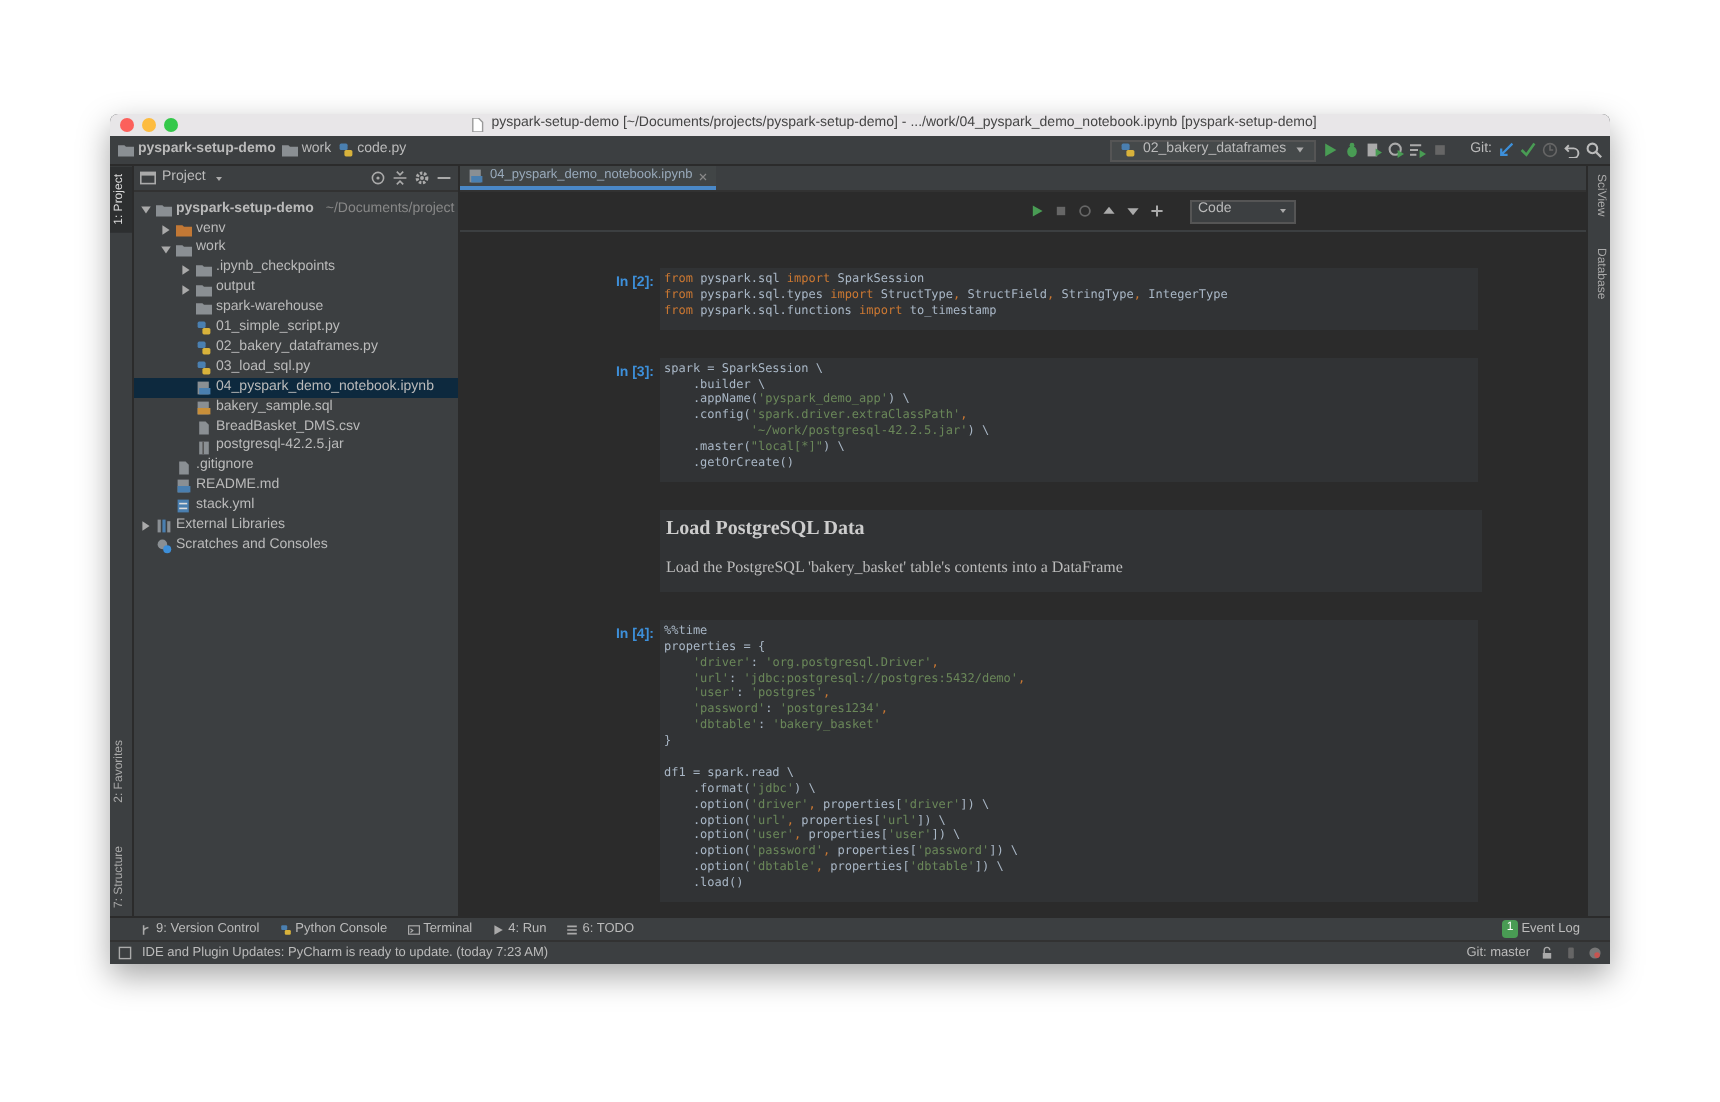 This screenshot has height=1102, width=1720. Describe the element at coordinates (204, 447) in the screenshot. I see `archive-file-icon` at that location.